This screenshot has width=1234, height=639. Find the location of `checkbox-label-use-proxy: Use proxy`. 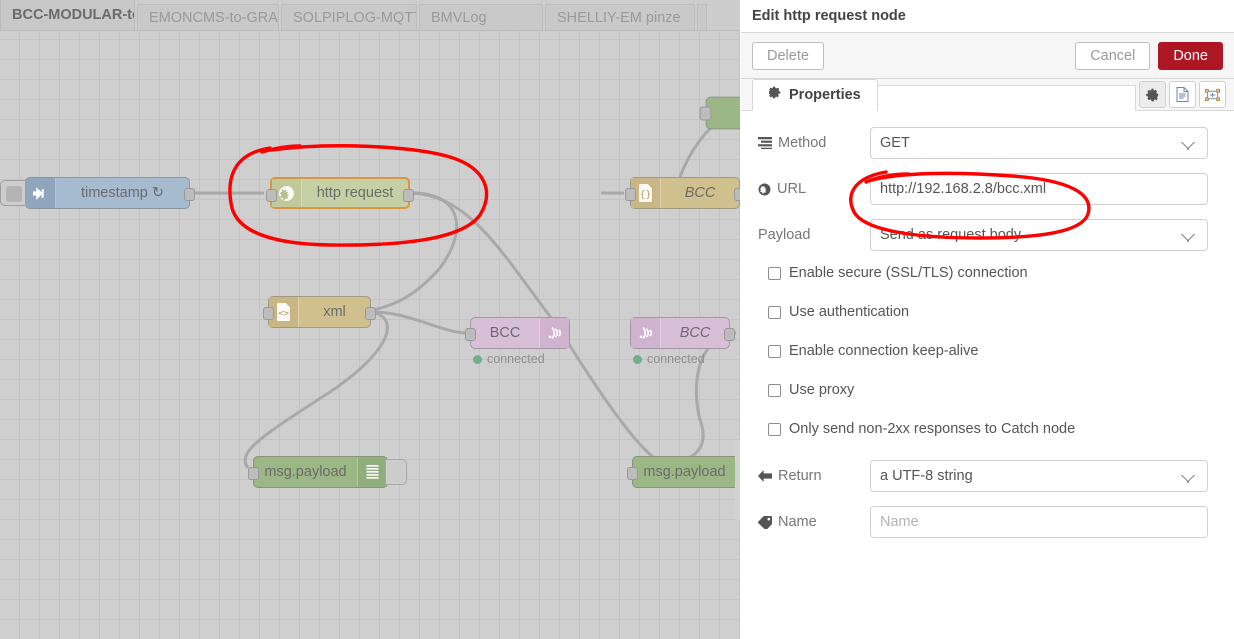

checkbox-label-use-proxy: Use proxy is located at coordinates (822, 390).